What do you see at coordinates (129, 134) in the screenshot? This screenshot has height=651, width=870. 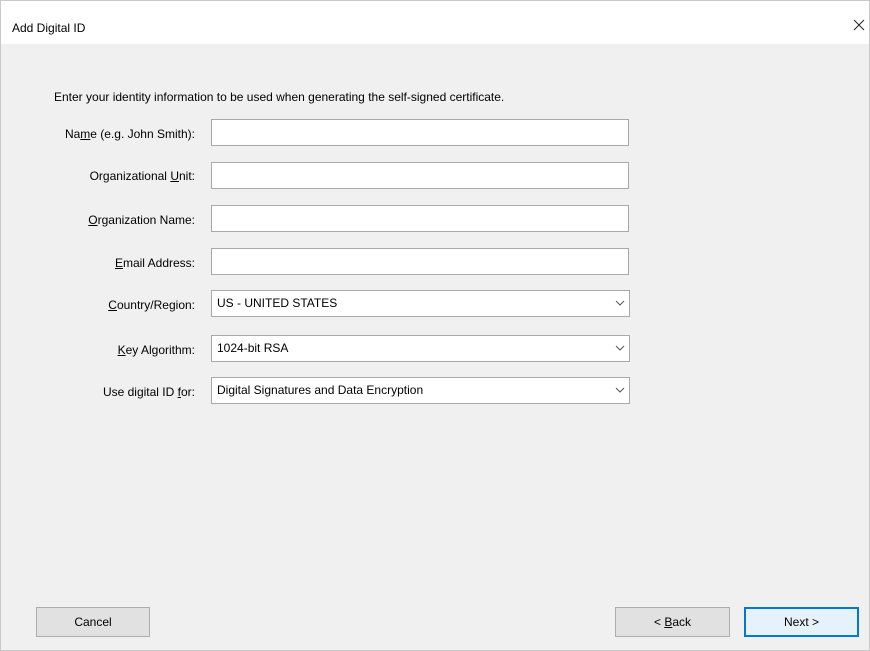 I see `name-label: Name (e.g. John Smith):` at bounding box center [129, 134].